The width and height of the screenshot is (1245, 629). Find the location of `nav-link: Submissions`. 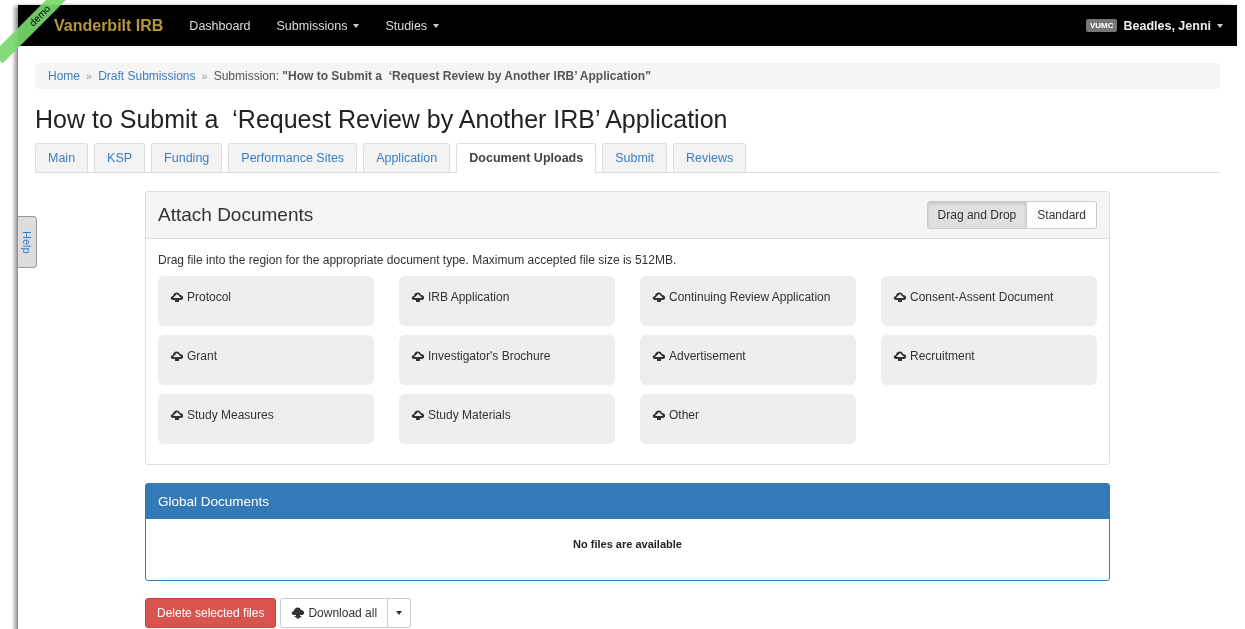

nav-link: Submissions is located at coordinates (318, 25).